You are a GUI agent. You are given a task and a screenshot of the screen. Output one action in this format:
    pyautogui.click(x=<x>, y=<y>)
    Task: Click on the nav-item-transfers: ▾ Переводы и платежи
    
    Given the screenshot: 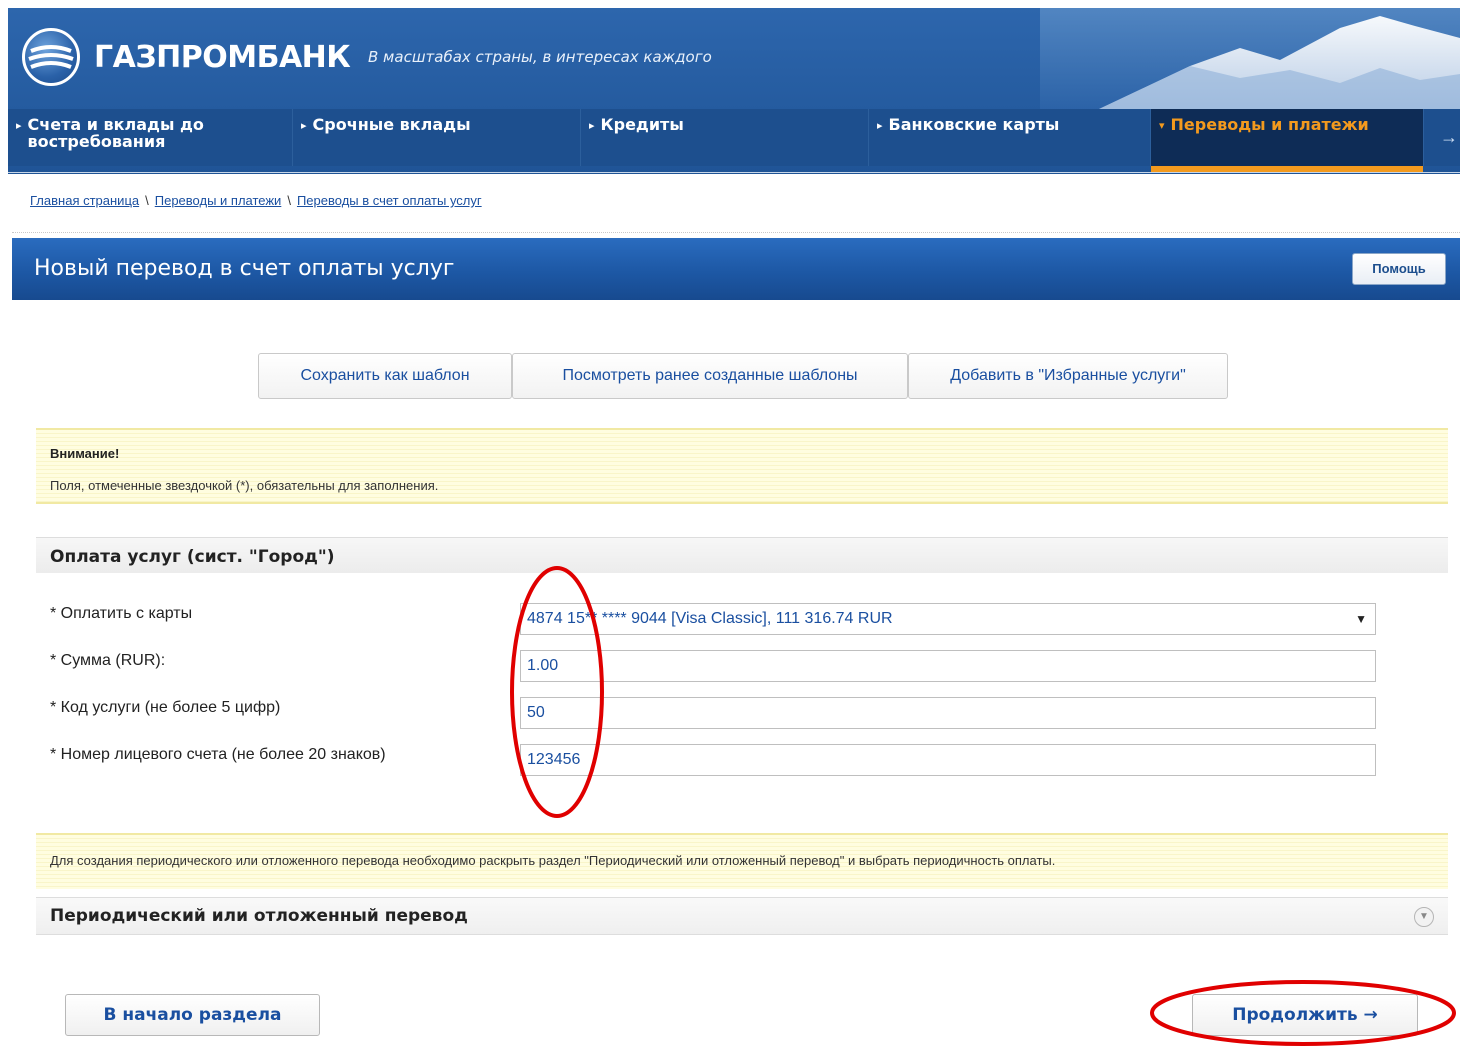 What is the action you would take?
    pyautogui.click(x=1287, y=140)
    